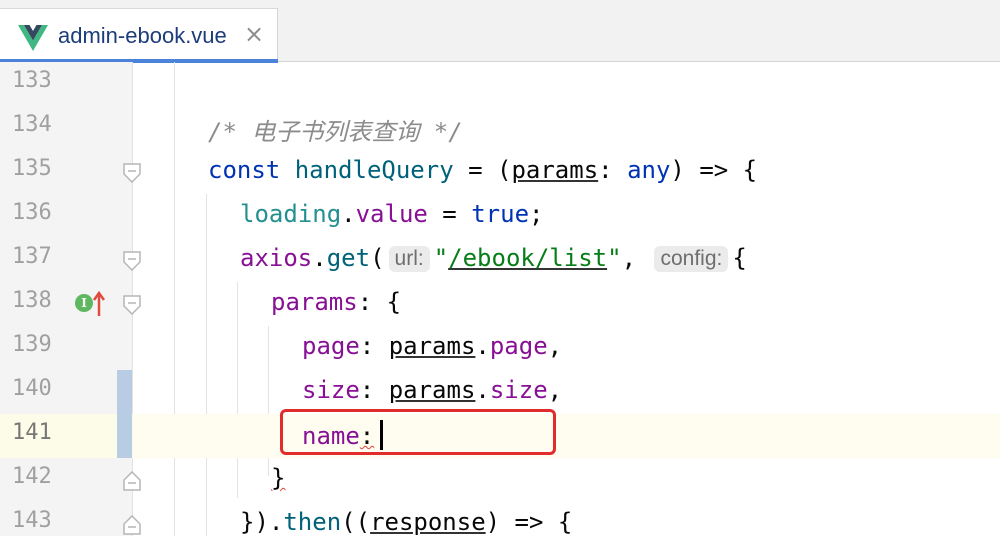  What do you see at coordinates (32, 212) in the screenshot?
I see `line-number: 136` at bounding box center [32, 212].